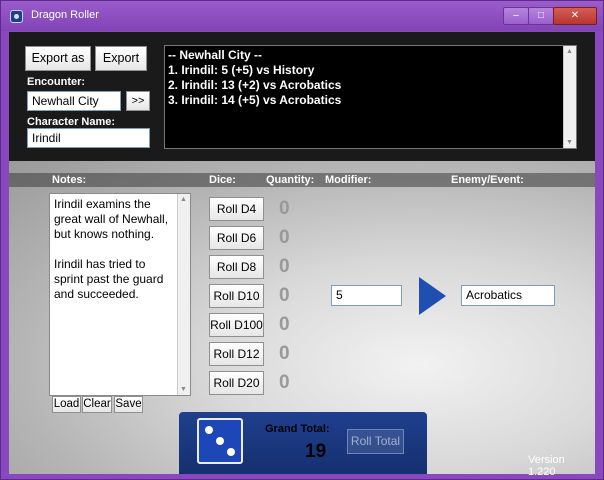  Describe the element at coordinates (236, 209) in the screenshot. I see `roll-d4-button: Roll D4` at that location.